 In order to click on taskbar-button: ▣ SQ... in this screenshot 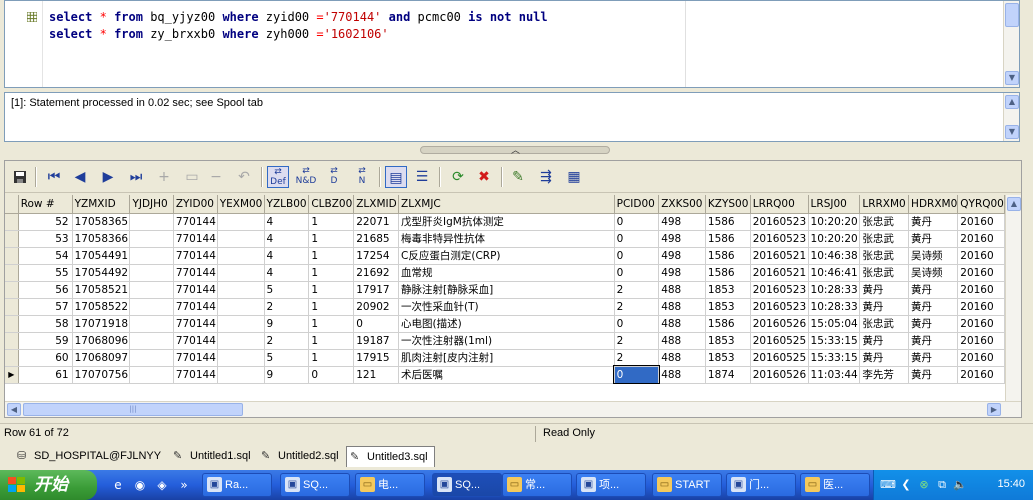, I will do `click(315, 485)`.